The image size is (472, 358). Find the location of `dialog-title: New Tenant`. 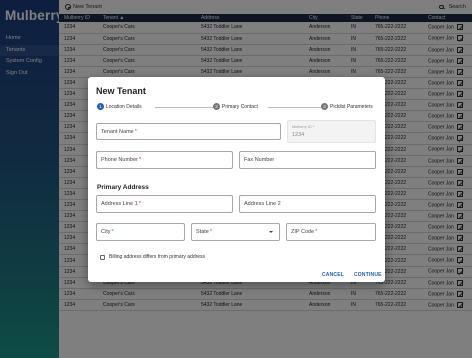

dialog-title: New Tenant is located at coordinates (121, 91).